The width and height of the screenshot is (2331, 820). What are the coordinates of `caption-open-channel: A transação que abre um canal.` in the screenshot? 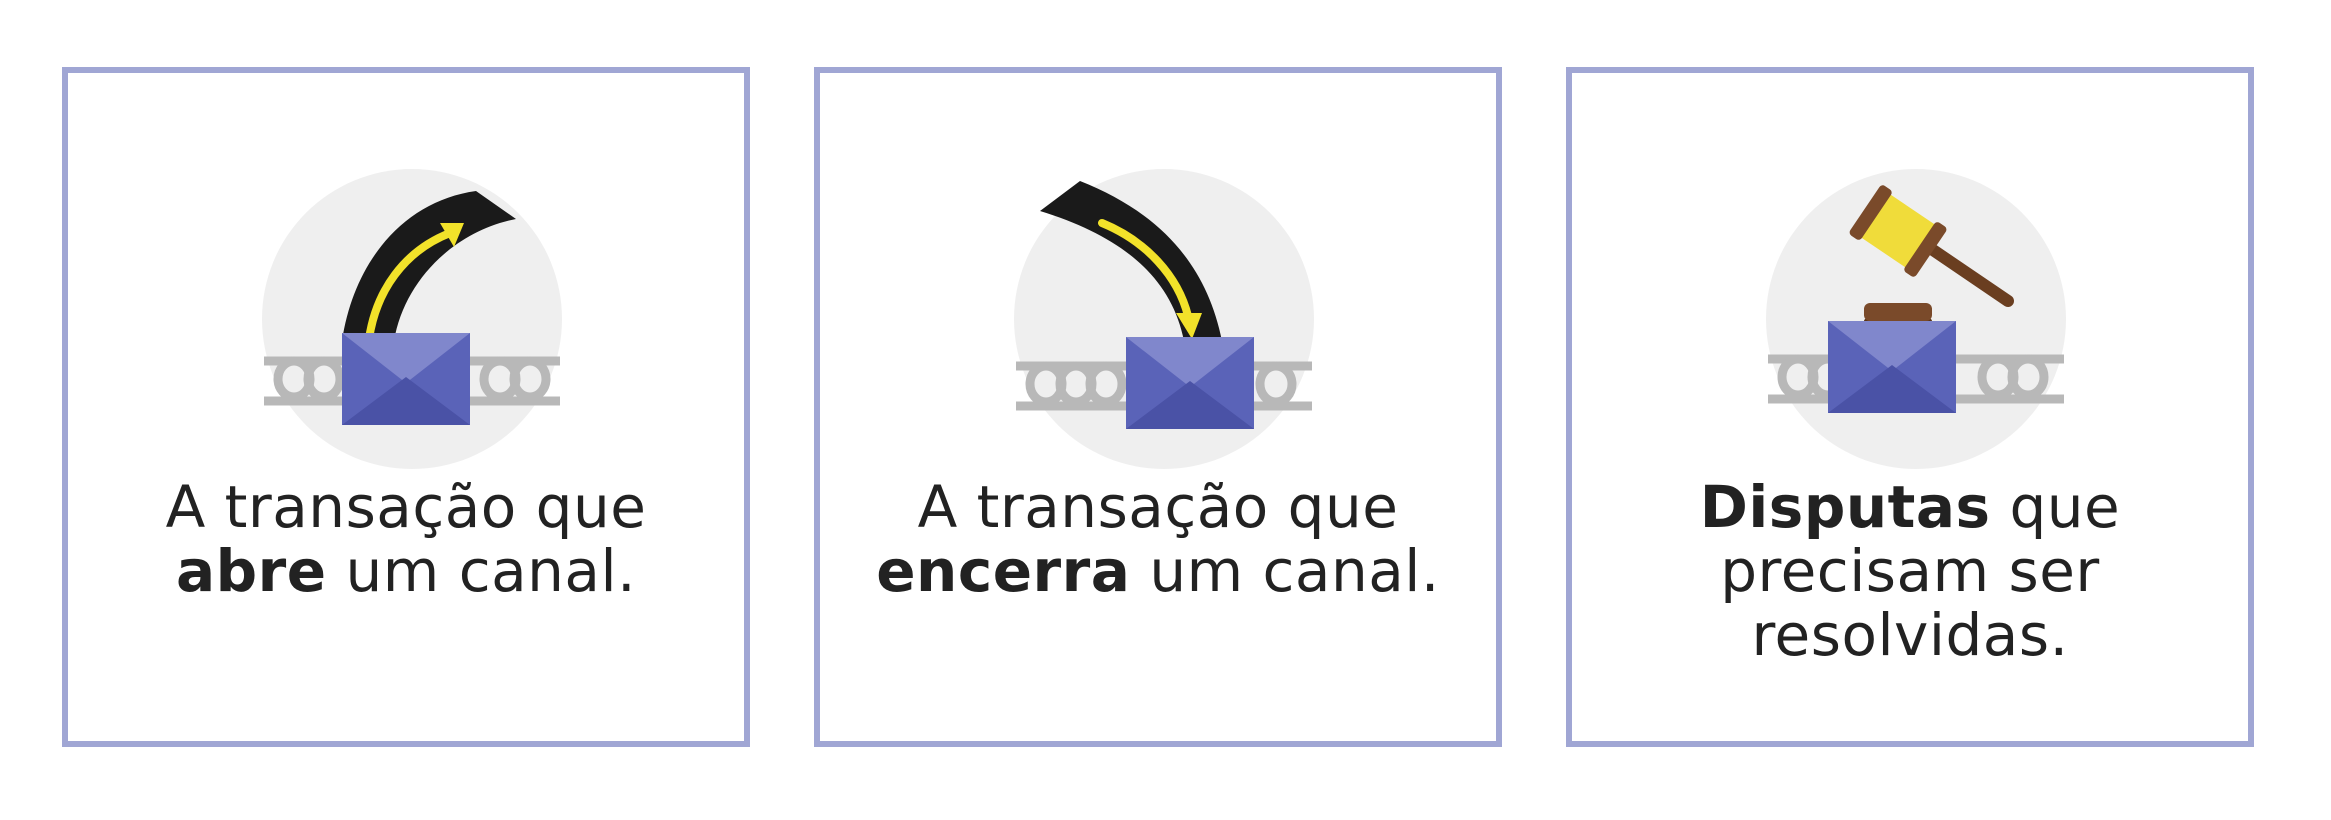 It's located at (406, 539).